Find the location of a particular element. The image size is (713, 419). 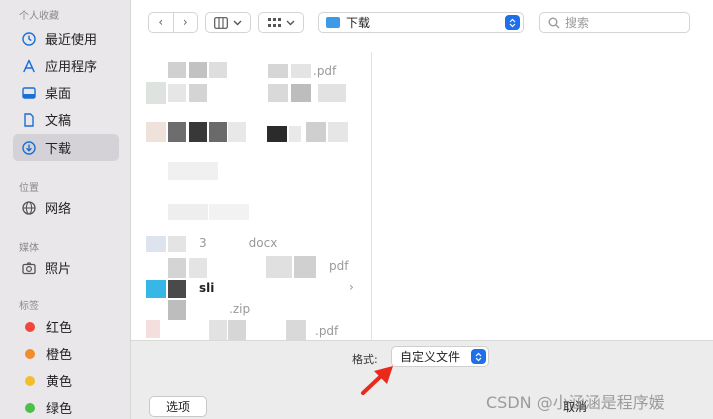

sidebar-item-recents: 最近使用 is located at coordinates (66, 38).